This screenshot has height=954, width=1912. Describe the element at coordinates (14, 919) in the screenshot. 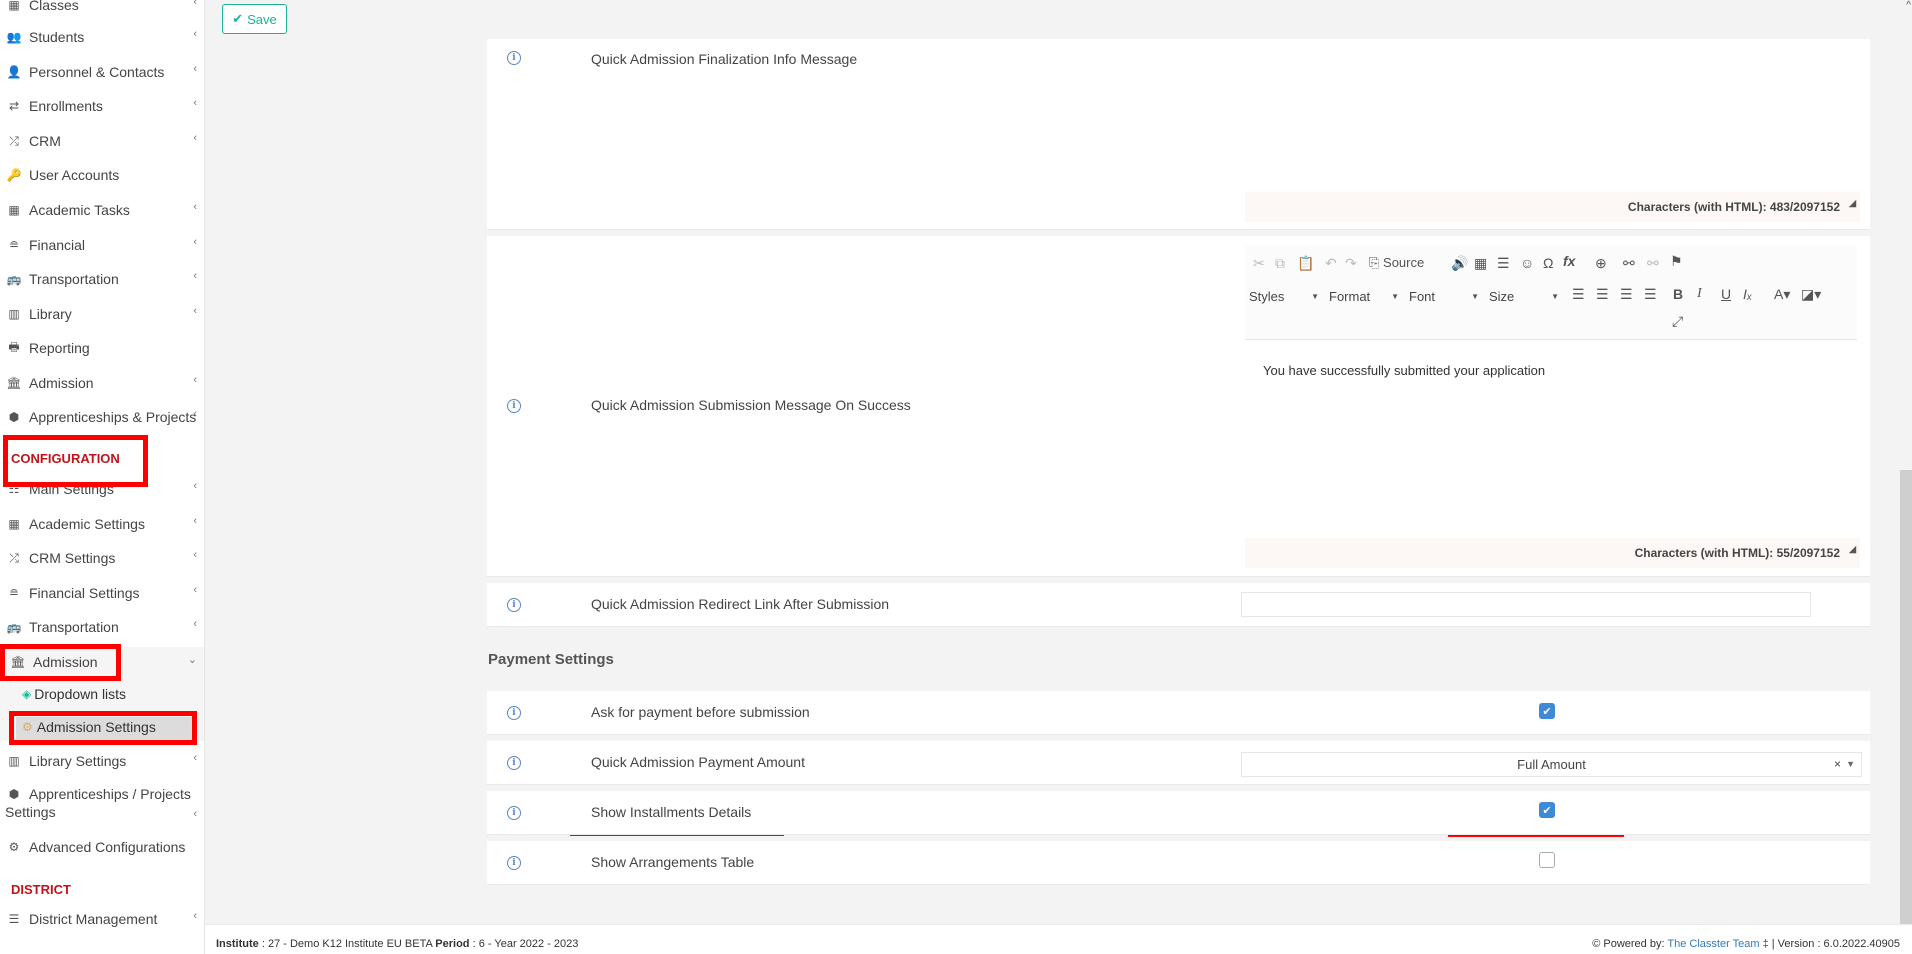

I see `list-icon: ☰` at that location.